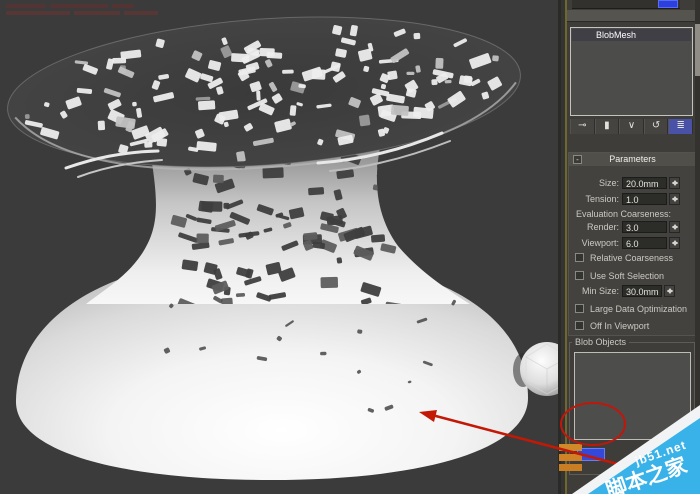 Image resolution: width=700 pixels, height=494 pixels. Describe the element at coordinates (577, 159) in the screenshot. I see `collapse-icon: -` at that location.